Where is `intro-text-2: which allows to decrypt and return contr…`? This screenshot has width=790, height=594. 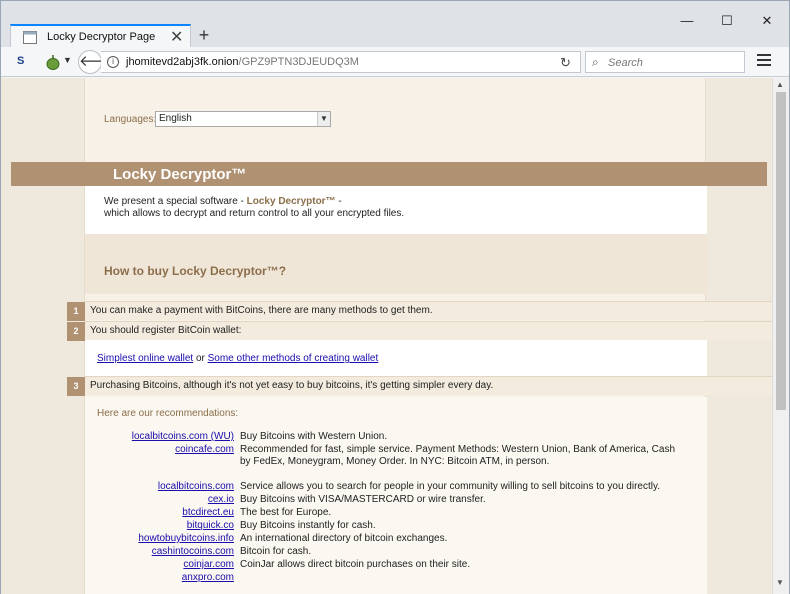
intro-text-2: which allows to decrypt and return contr… is located at coordinates (254, 213).